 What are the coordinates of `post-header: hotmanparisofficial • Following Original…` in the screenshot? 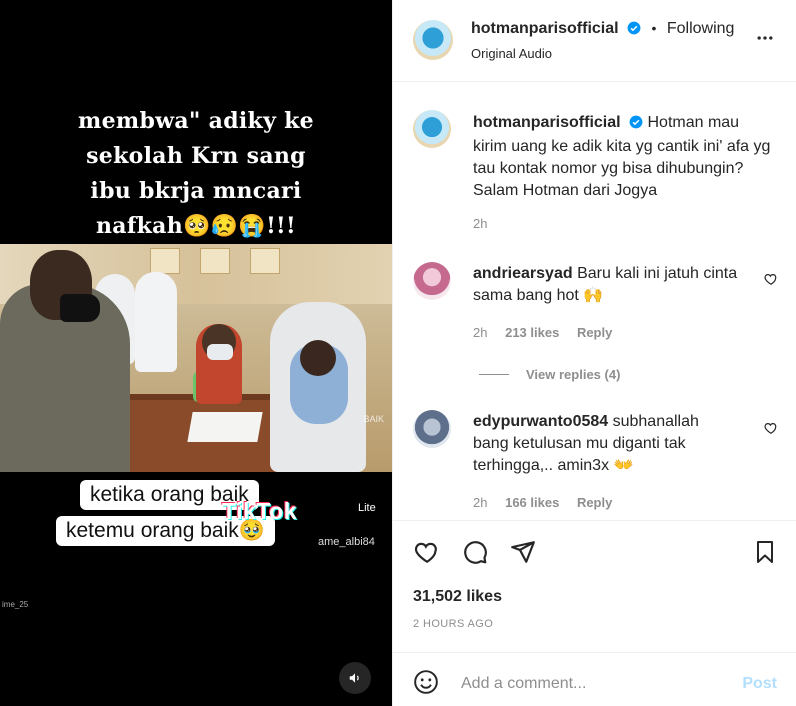 It's located at (594, 41).